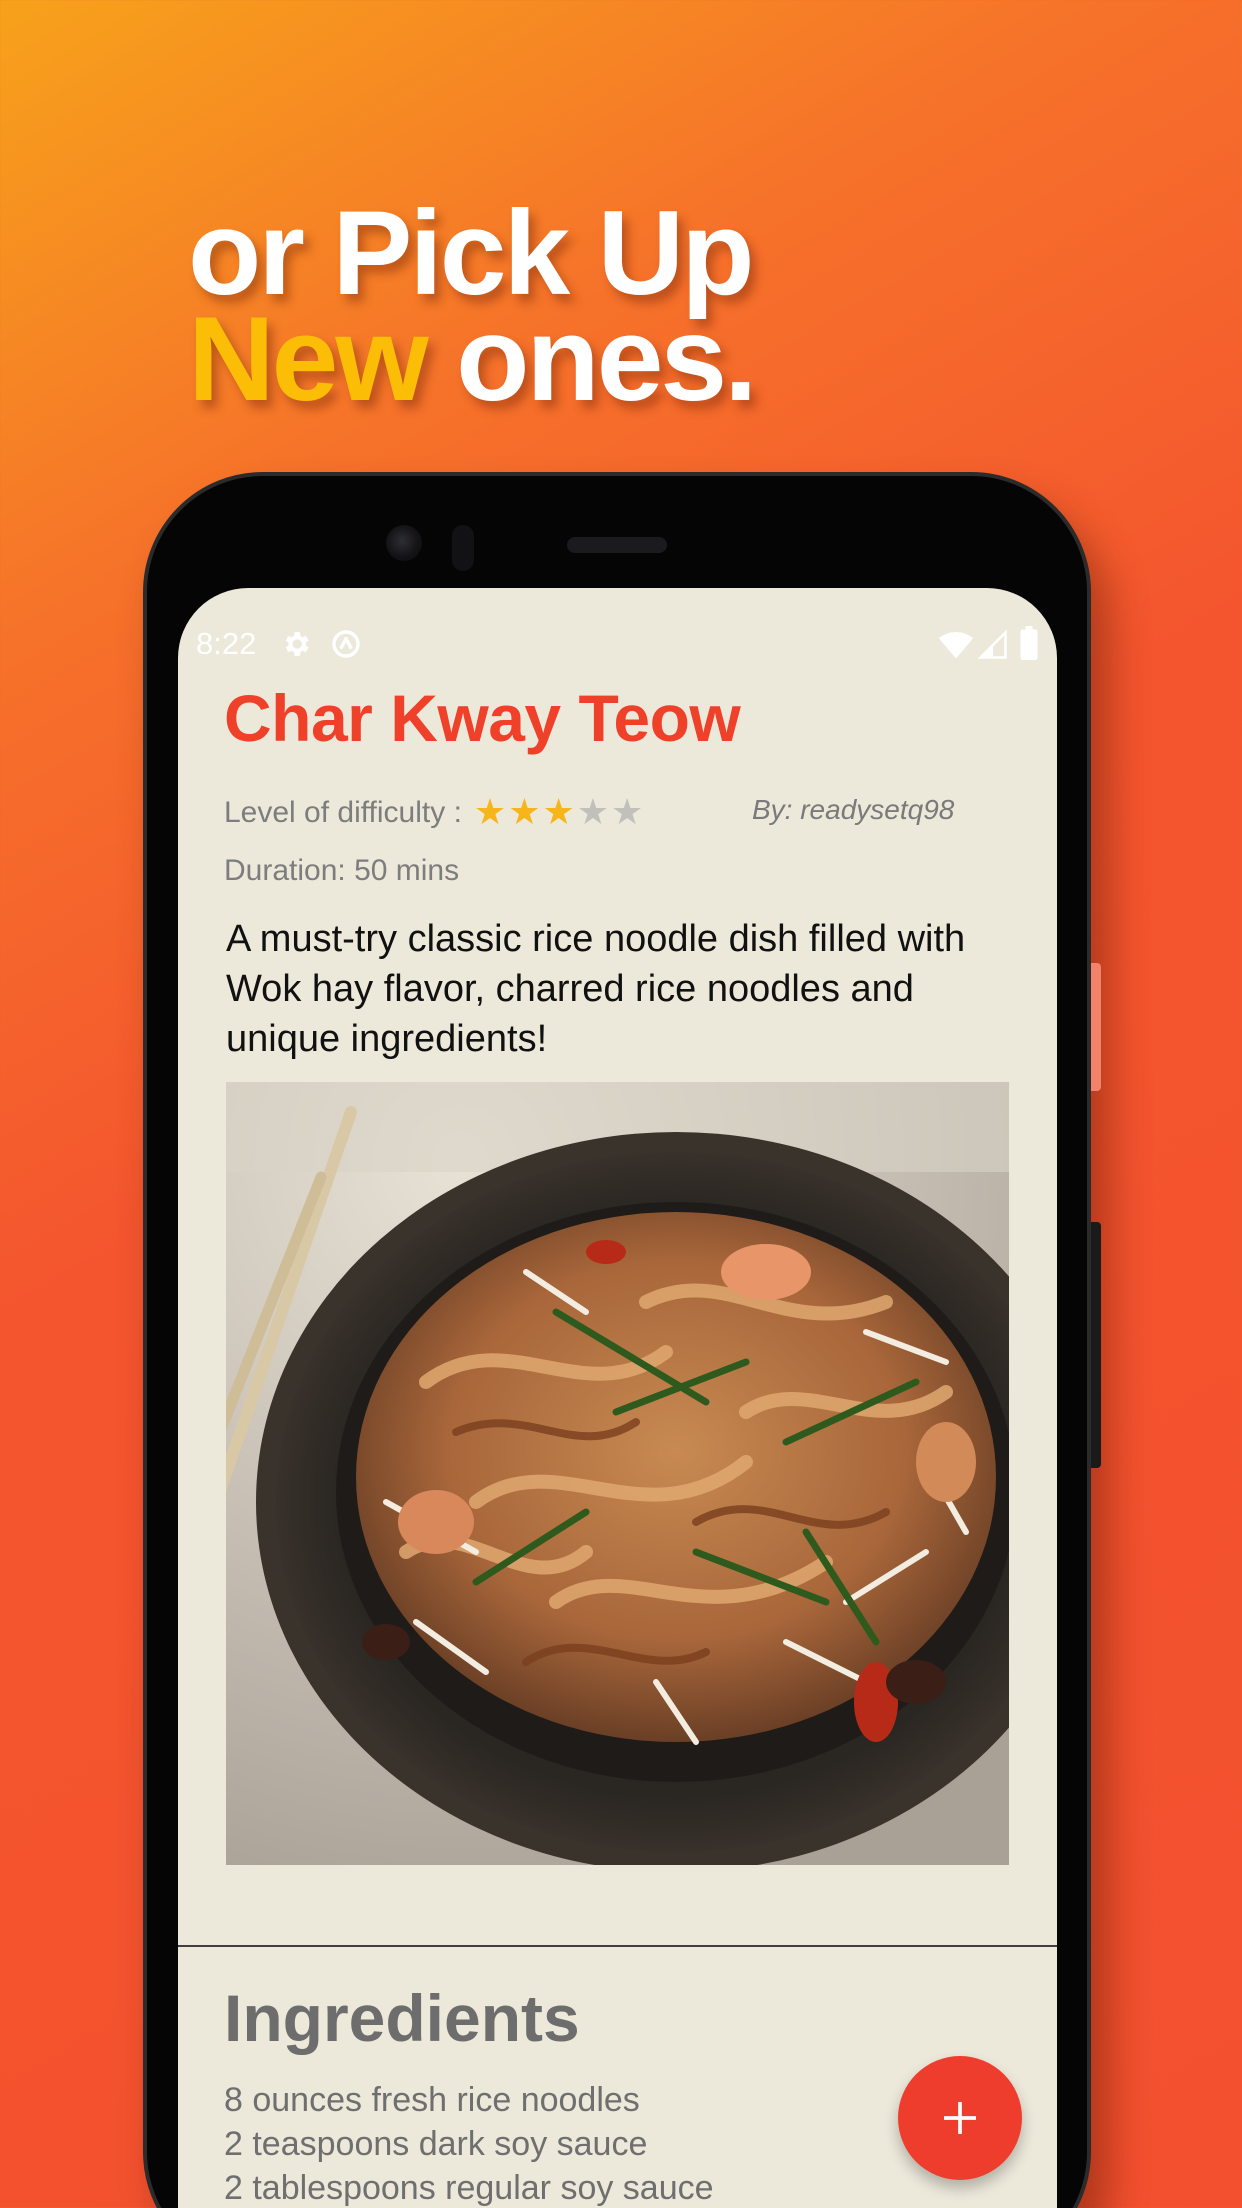 The width and height of the screenshot is (1242, 2208). What do you see at coordinates (617, 1946) in the screenshot?
I see `section-divider` at bounding box center [617, 1946].